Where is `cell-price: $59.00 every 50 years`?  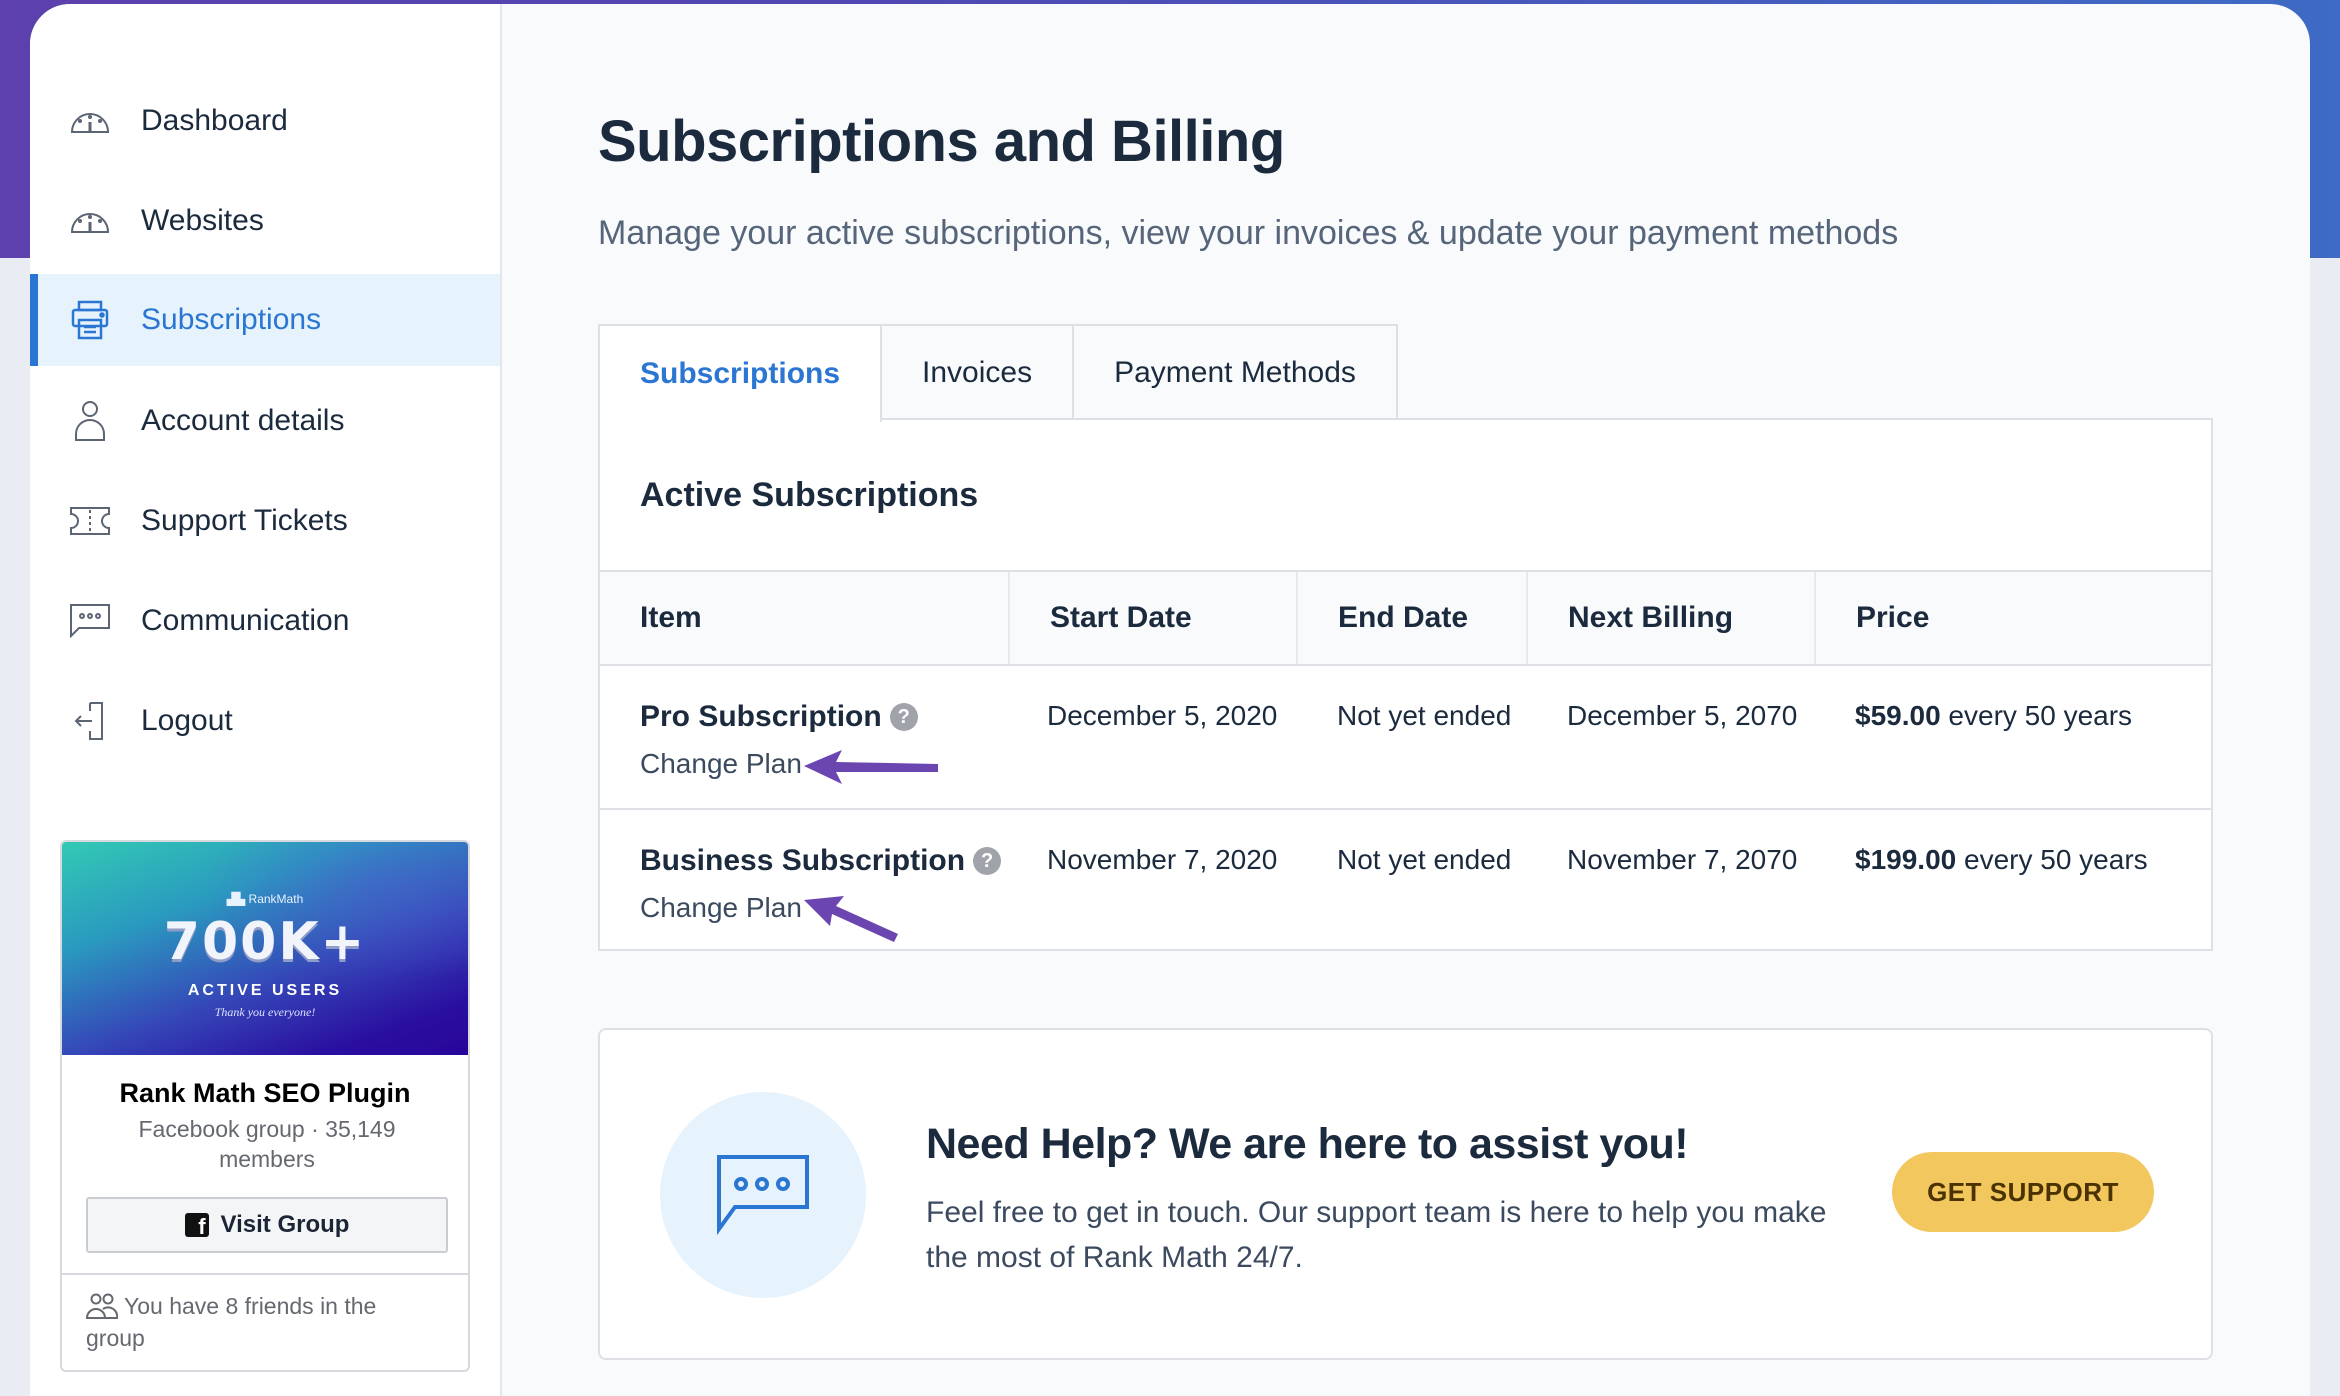 cell-price: $59.00 every 50 years is located at coordinates (2013, 737).